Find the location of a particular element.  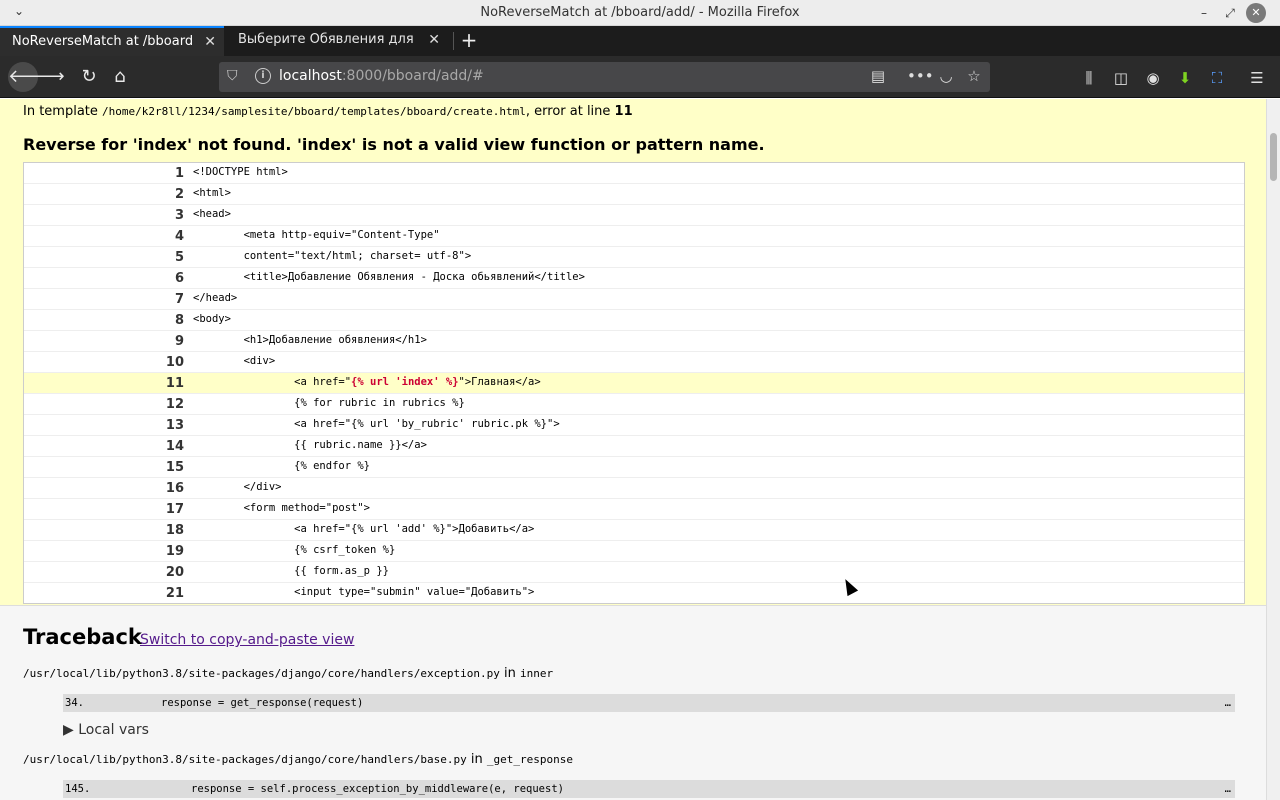

tab-separator is located at coordinates (453, 41).